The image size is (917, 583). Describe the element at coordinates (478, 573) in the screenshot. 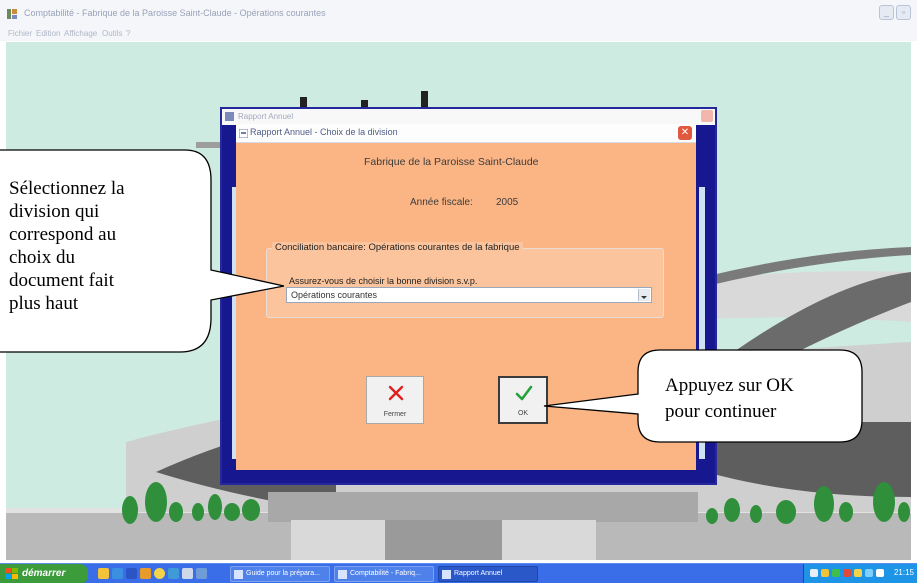

I see `task-rapport-annuel-label: Rapport Annuel` at that location.